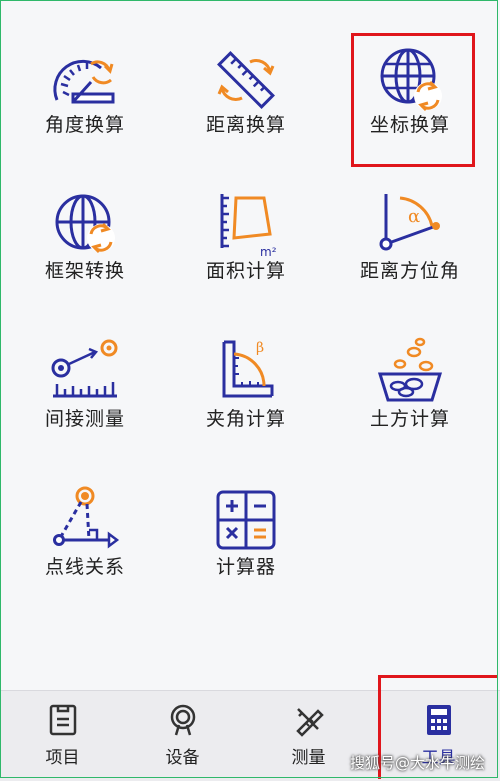 Image resolution: width=500 pixels, height=781 pixels. I want to click on tool-earthwork: 土方计算, so click(410, 378).